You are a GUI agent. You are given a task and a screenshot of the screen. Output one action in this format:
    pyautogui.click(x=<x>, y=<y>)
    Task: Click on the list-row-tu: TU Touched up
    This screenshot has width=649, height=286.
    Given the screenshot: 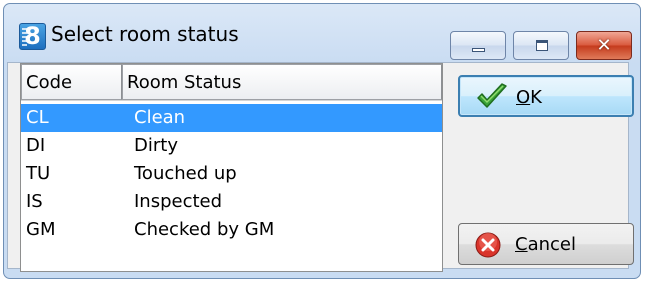 What is the action you would take?
    pyautogui.click(x=231, y=174)
    